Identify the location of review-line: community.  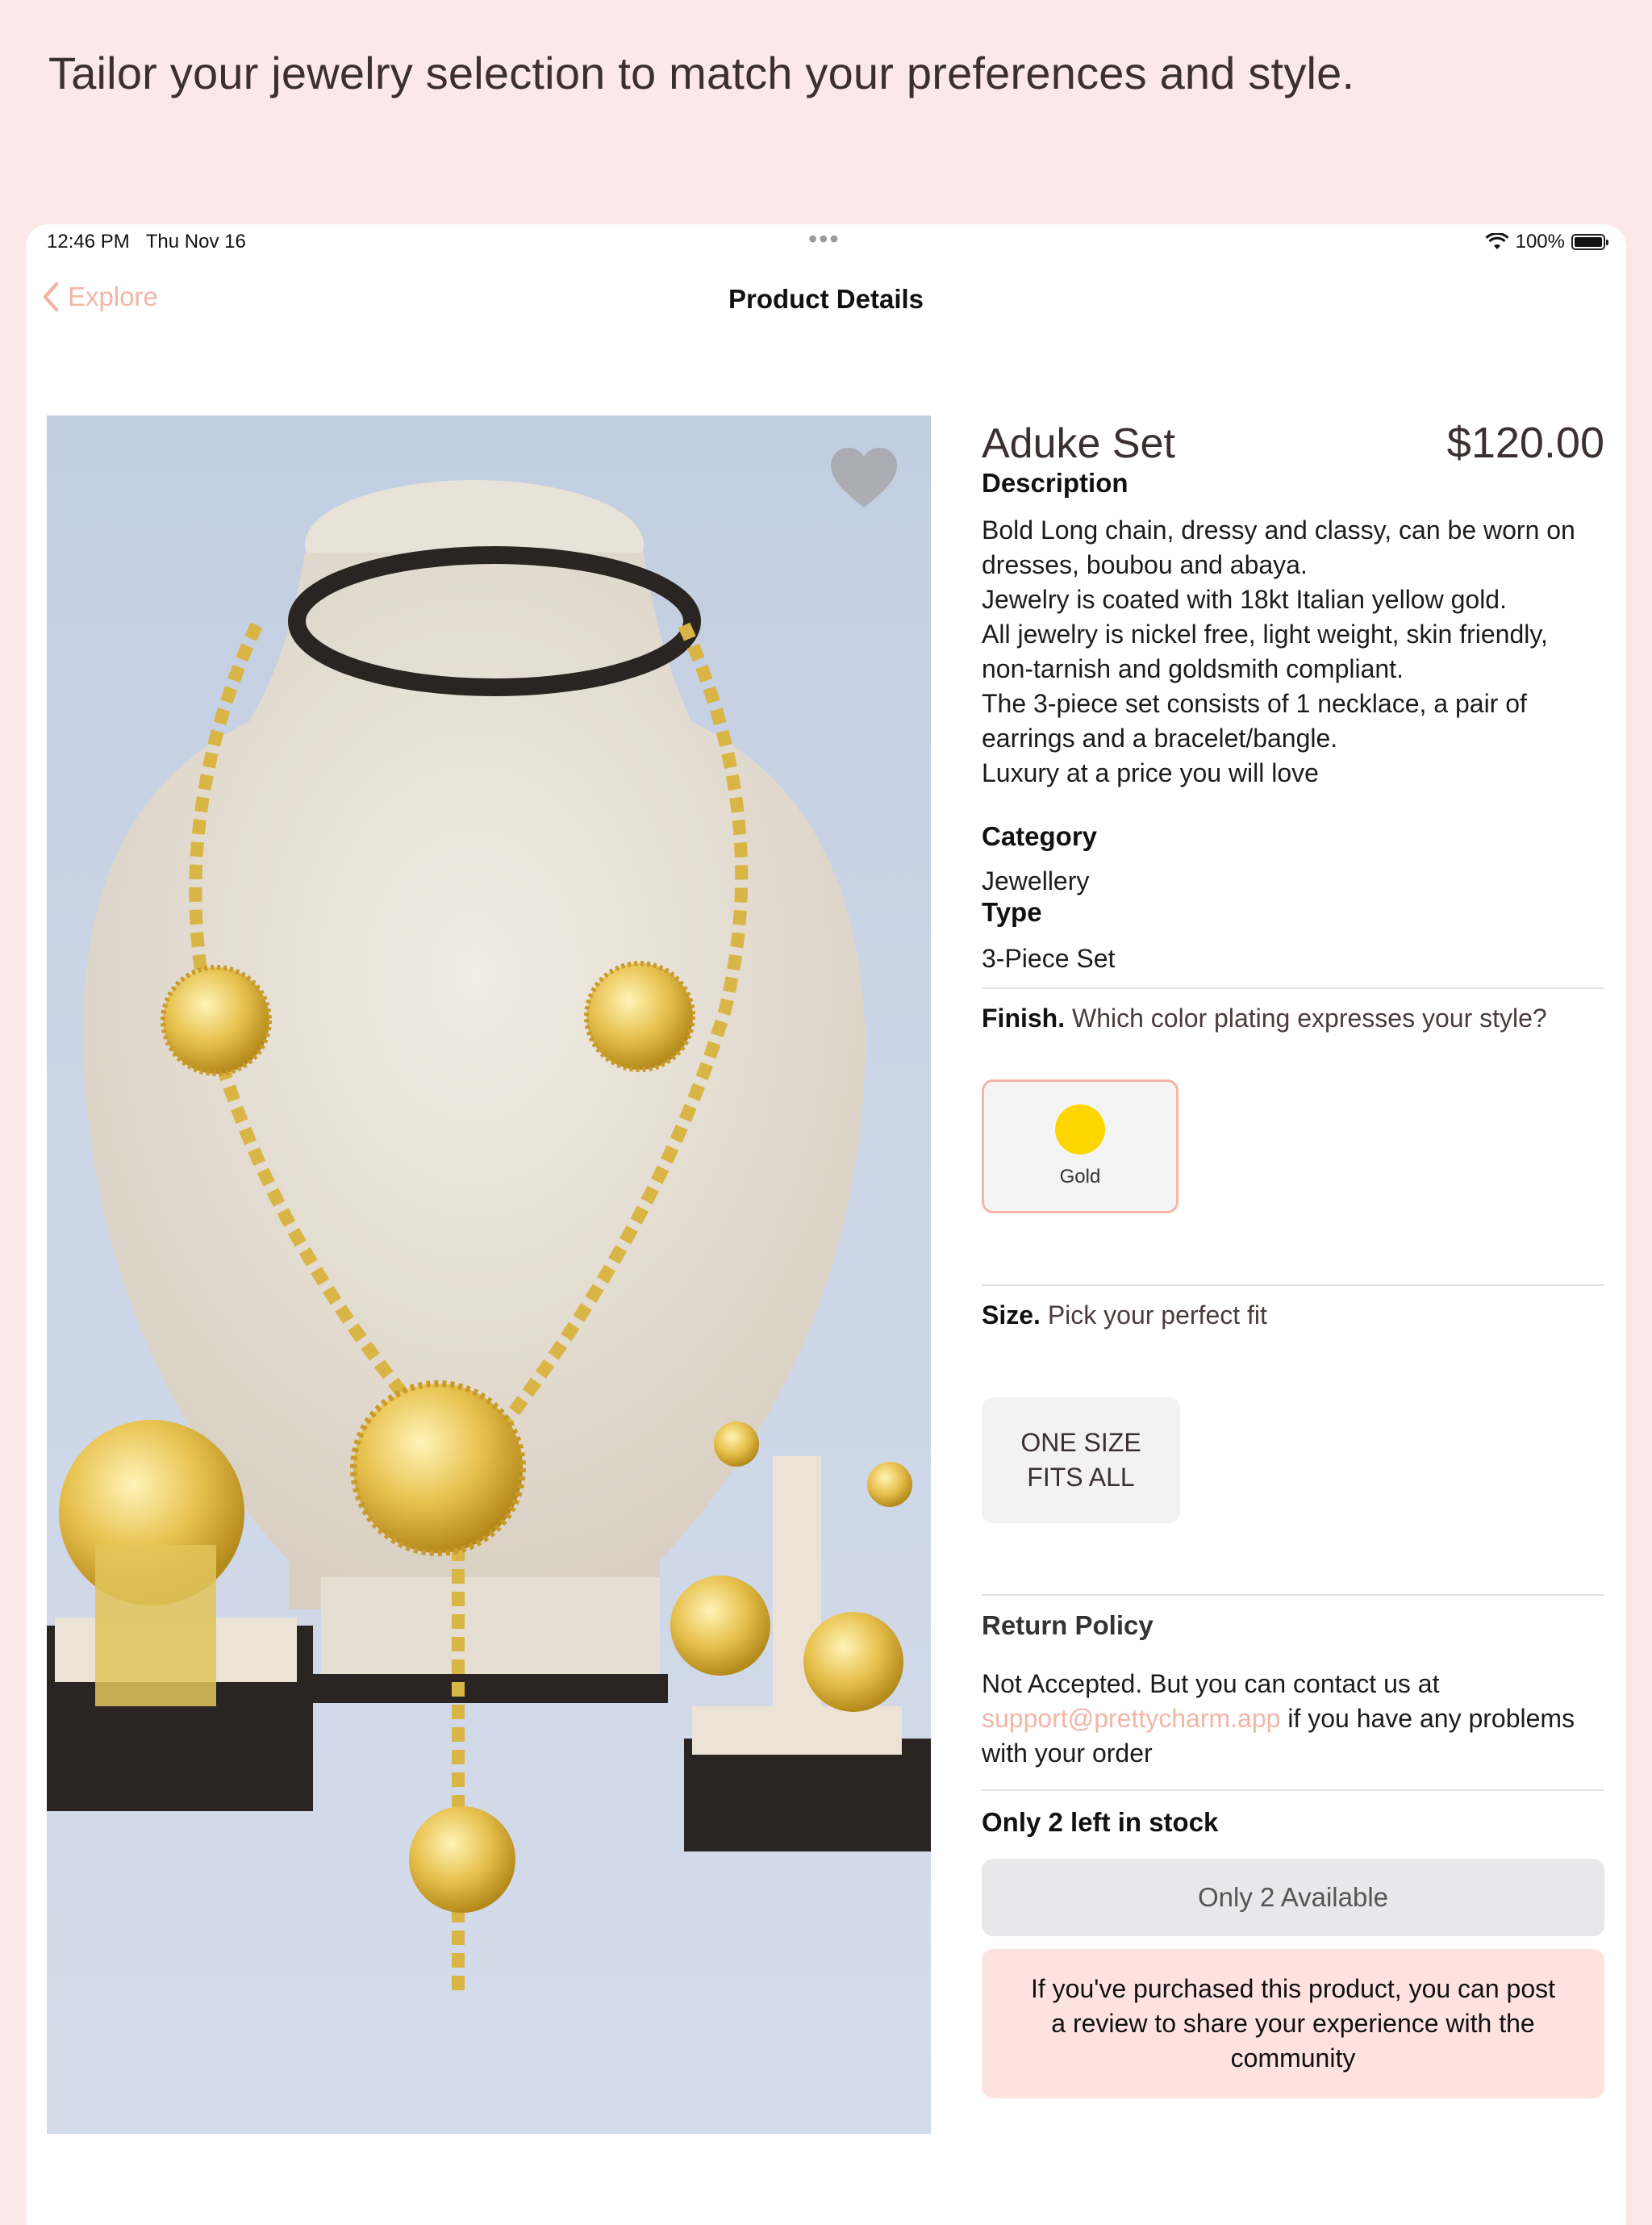
(1293, 2058).